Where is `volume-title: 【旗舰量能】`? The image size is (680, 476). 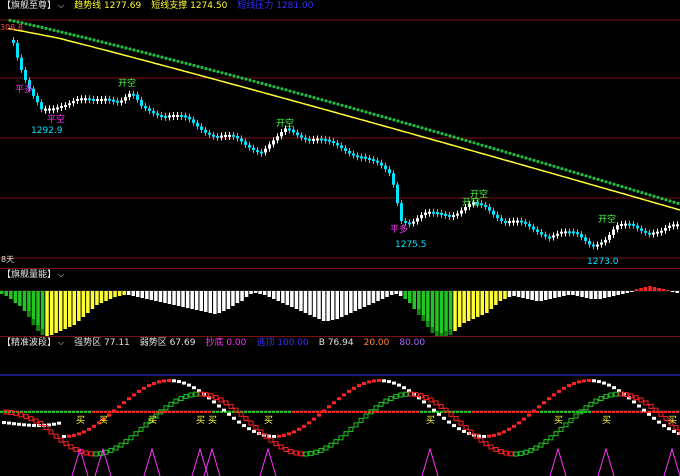
volume-title: 【旗舰量能】 is located at coordinates (29, 275).